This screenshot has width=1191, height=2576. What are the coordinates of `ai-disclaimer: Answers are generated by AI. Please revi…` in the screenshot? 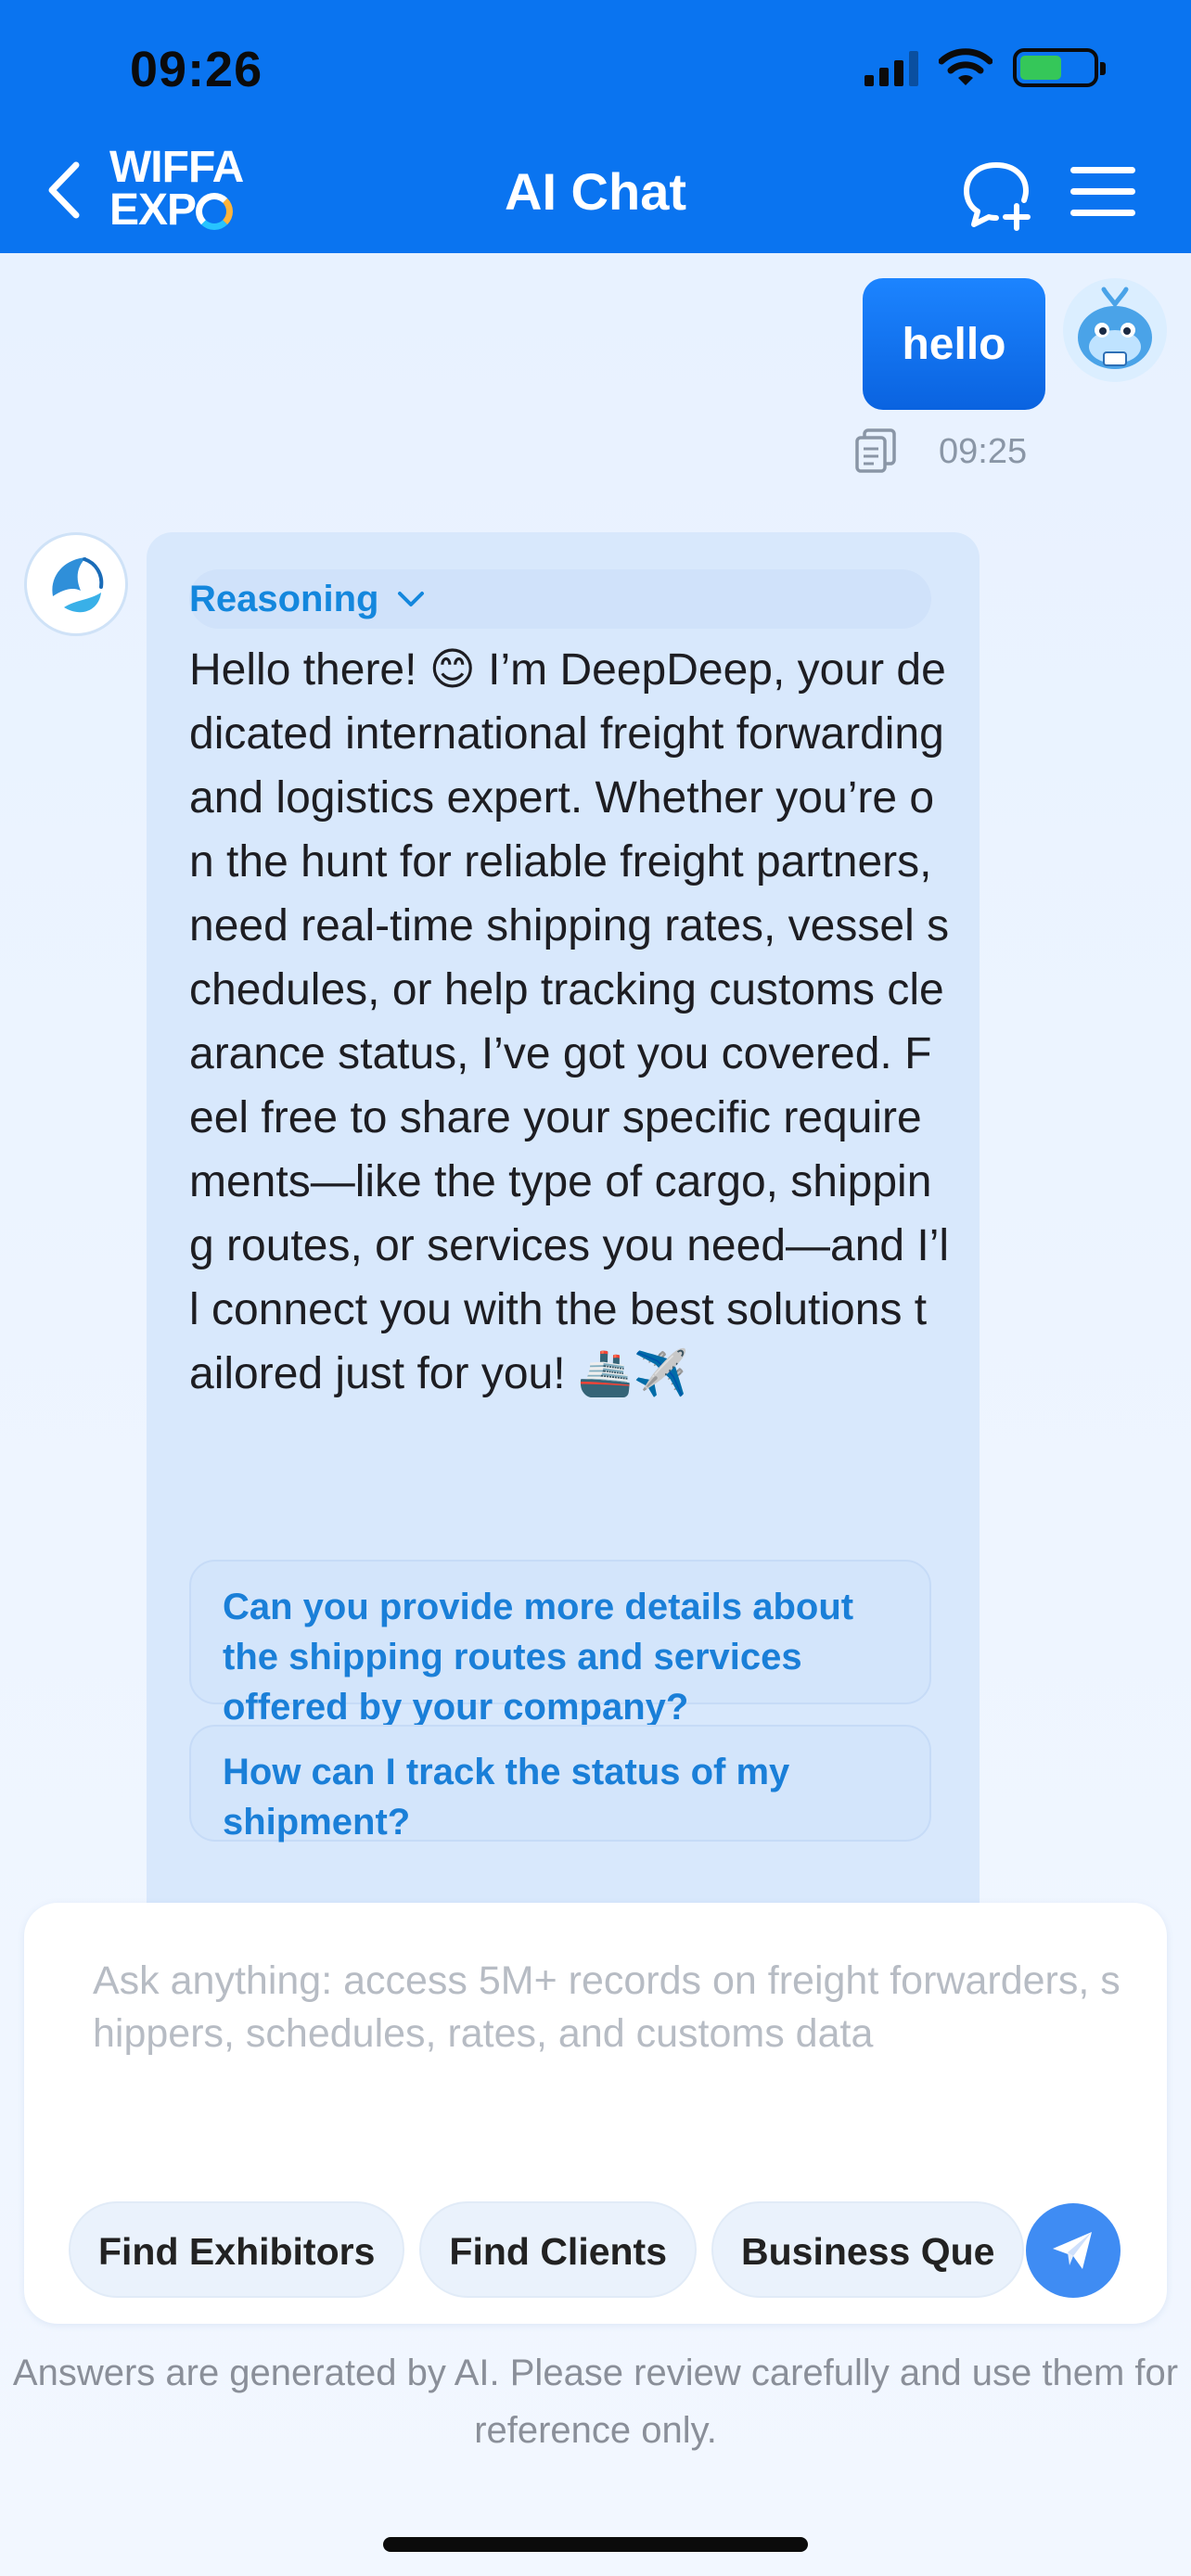 It's located at (595, 2402).